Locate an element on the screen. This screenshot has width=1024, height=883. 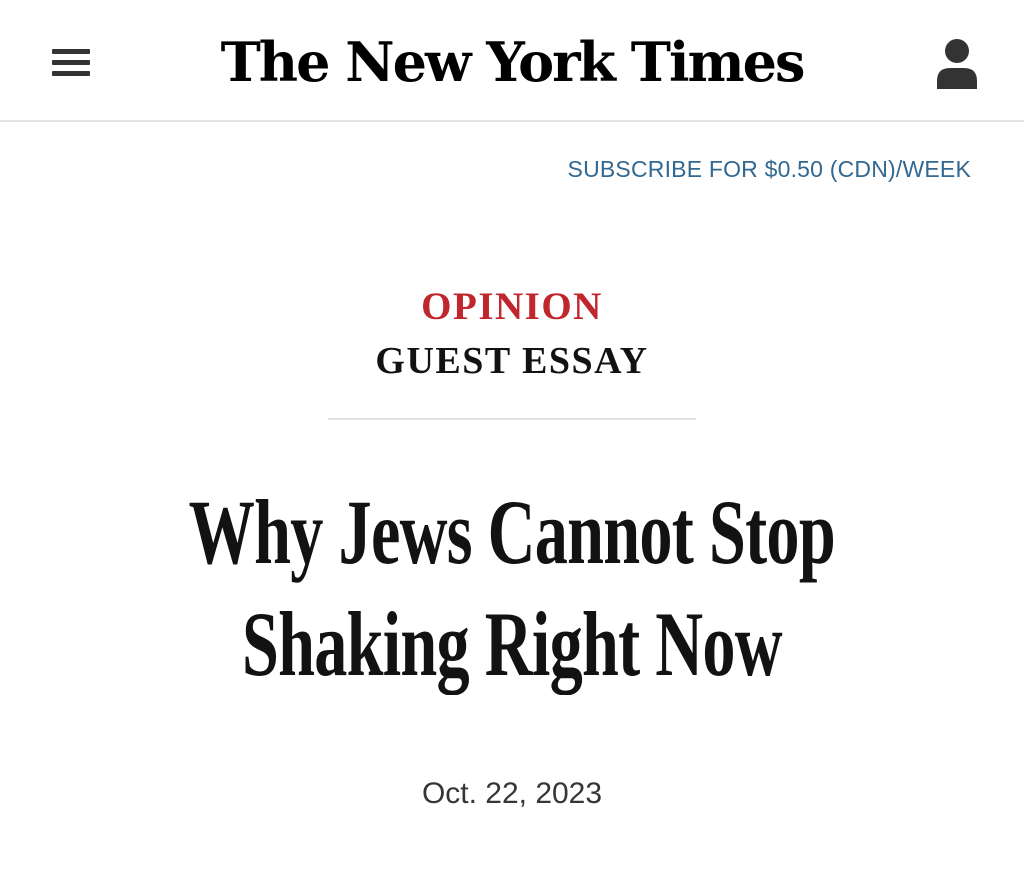
site-header: The New York Times is located at coordinates (512, 61).